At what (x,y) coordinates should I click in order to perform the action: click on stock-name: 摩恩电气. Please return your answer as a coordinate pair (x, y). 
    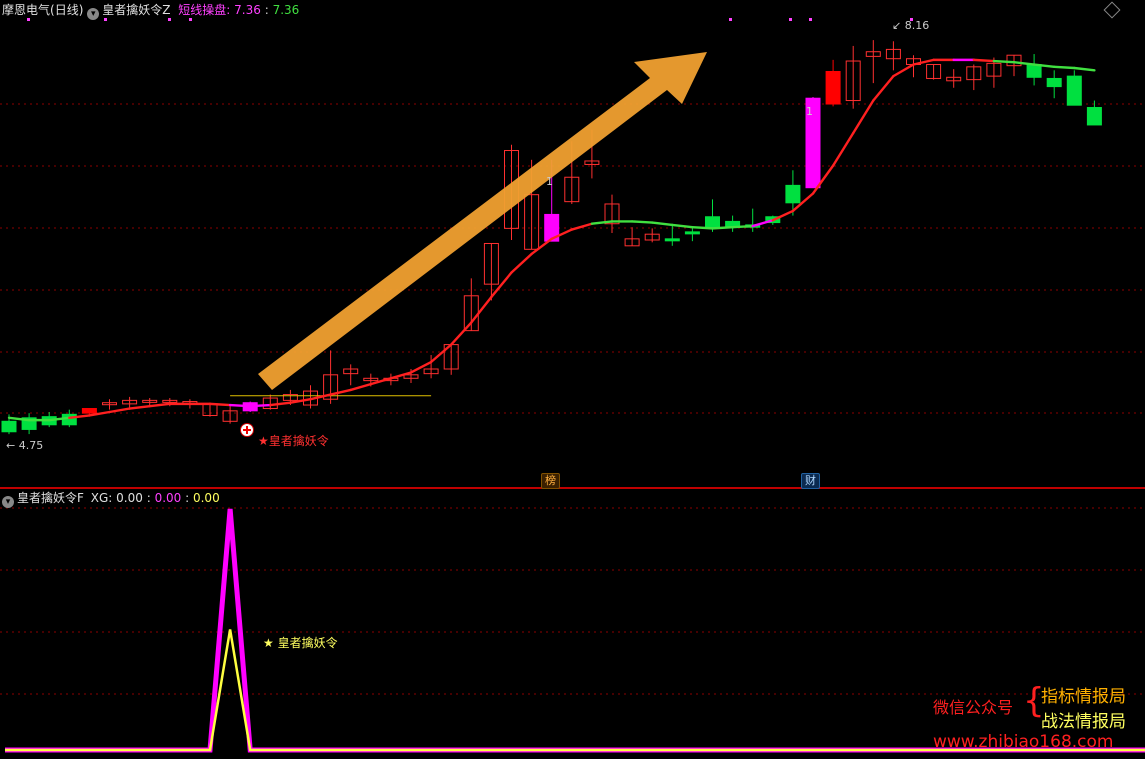
    Looking at the image, I should click on (26, 10).